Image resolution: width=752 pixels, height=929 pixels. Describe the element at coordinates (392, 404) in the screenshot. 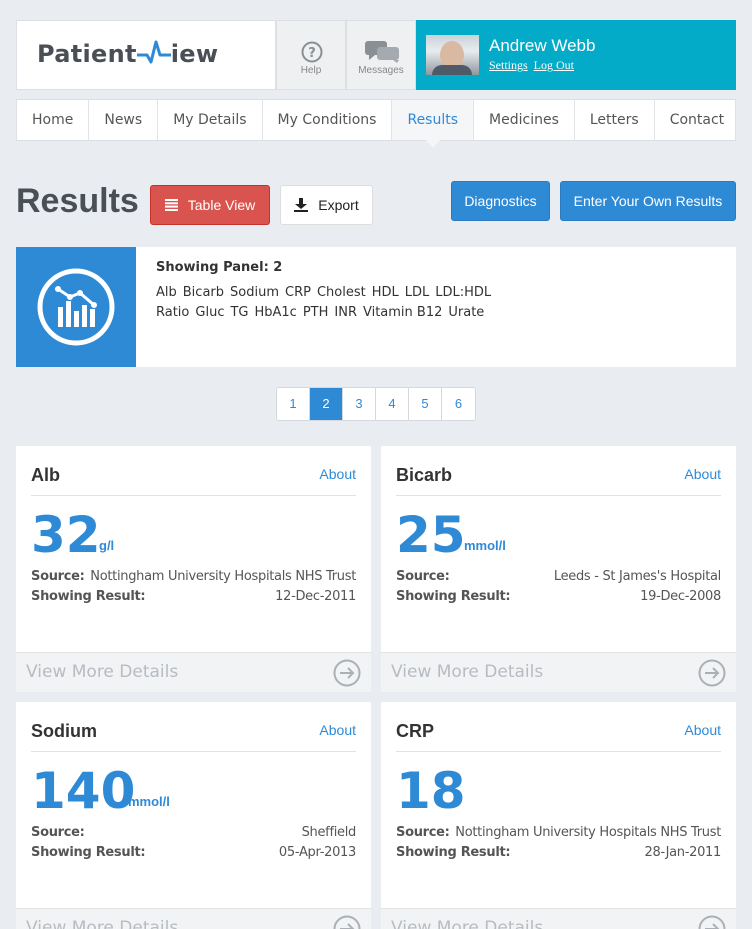

I see `page-link: 4` at that location.